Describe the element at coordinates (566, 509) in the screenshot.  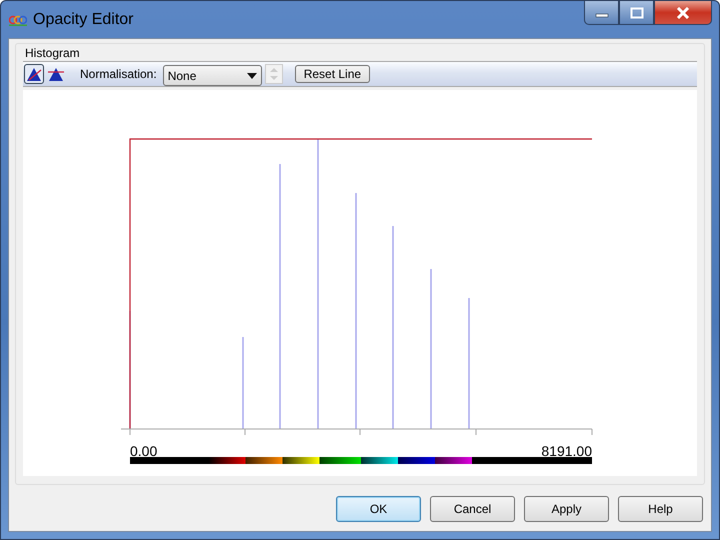
I see `apply-button: Apply` at that location.